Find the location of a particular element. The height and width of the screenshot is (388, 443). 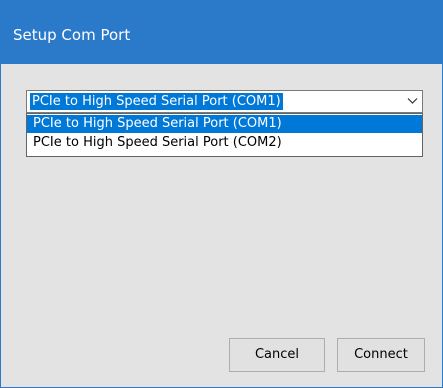

chevron-down-icon is located at coordinates (412, 101).